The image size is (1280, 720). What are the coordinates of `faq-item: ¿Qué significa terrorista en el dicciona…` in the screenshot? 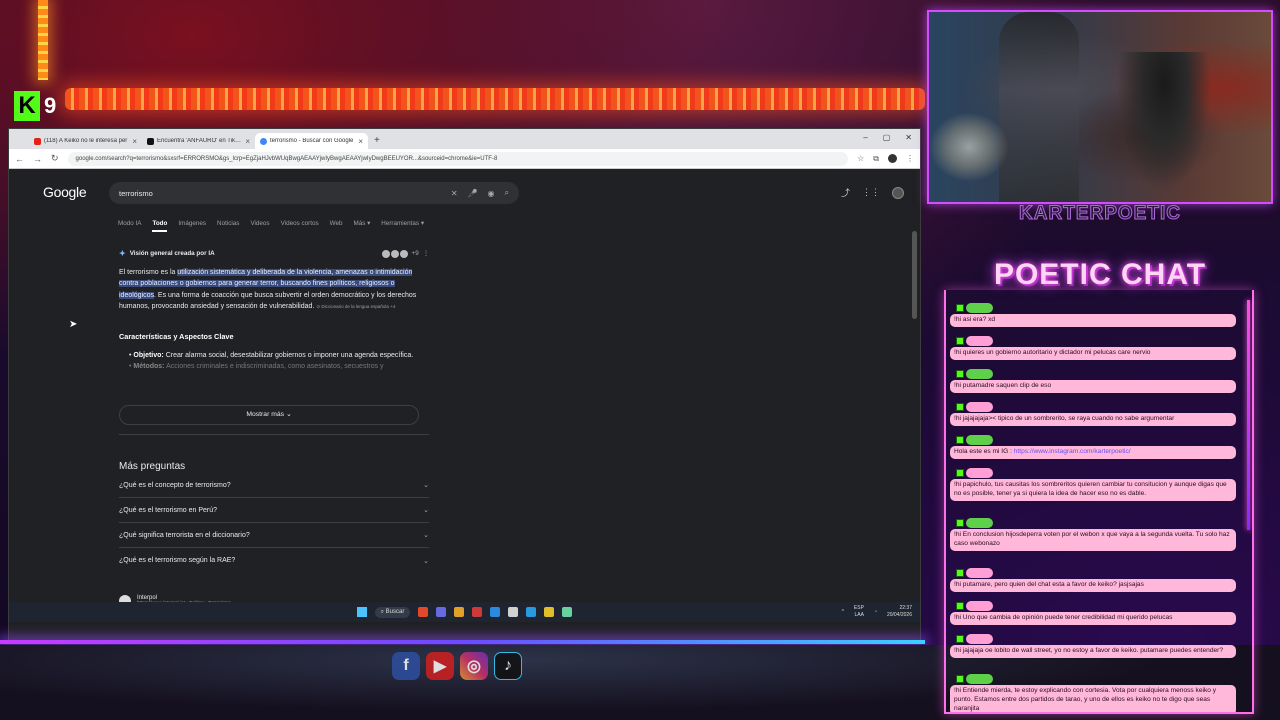 It's located at (274, 535).